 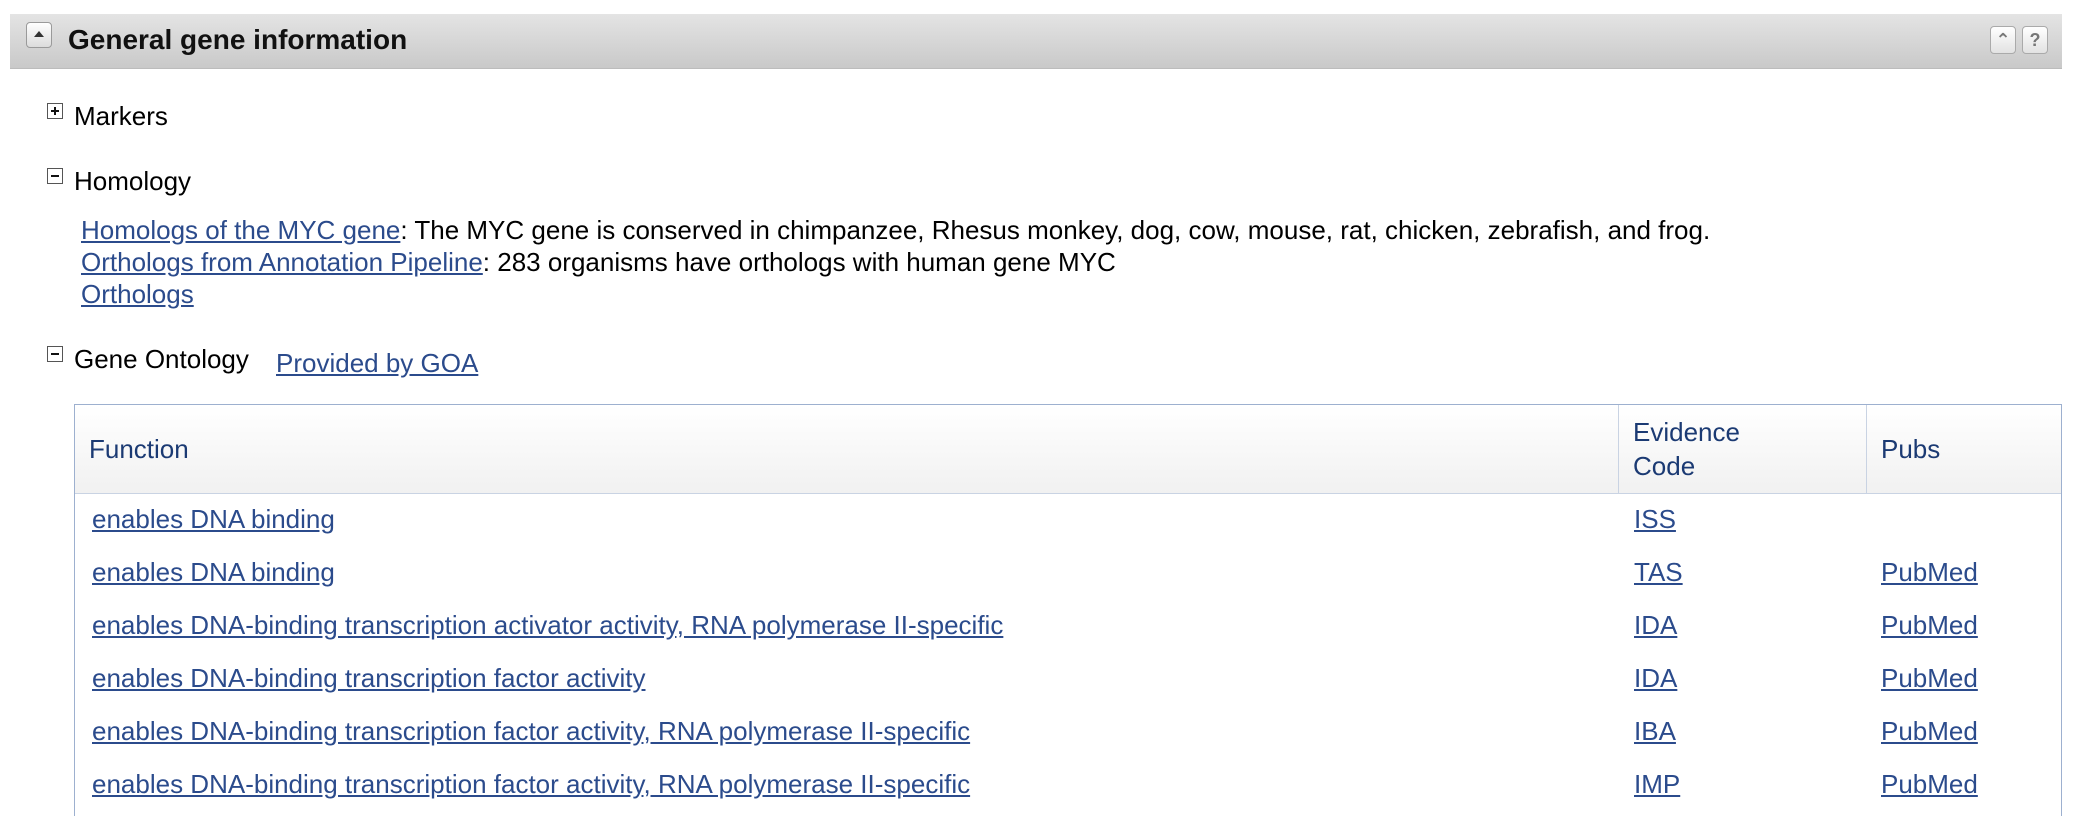 I want to click on column-header-pubs: Pubs, so click(x=1963, y=449).